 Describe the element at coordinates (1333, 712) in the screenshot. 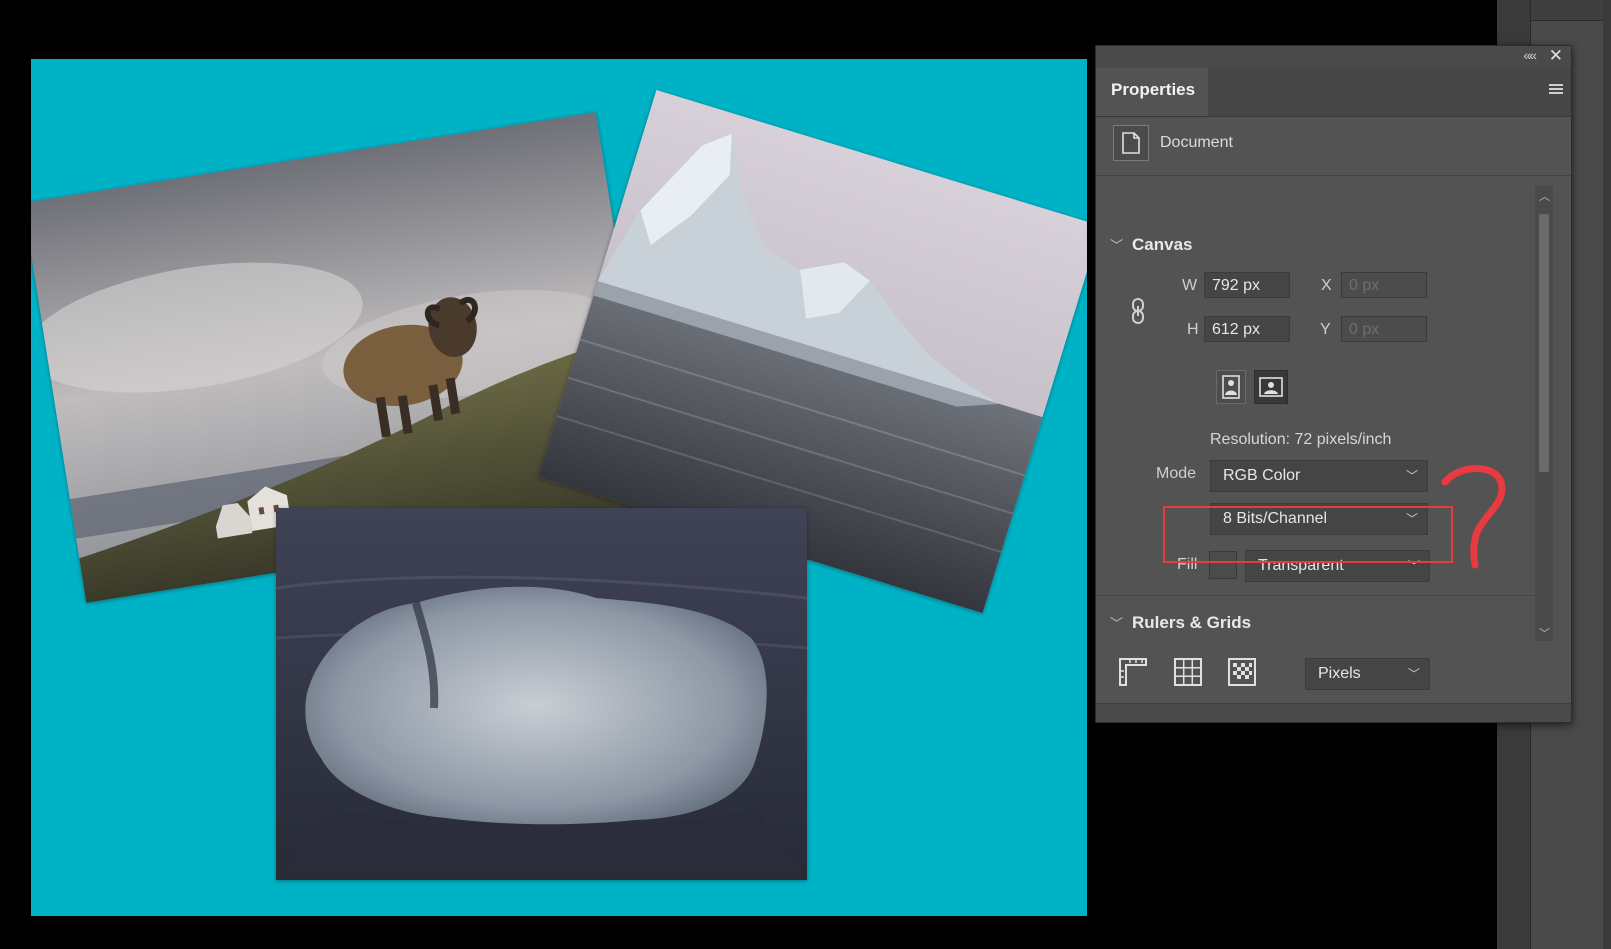

I see `panel-resize-bar` at that location.